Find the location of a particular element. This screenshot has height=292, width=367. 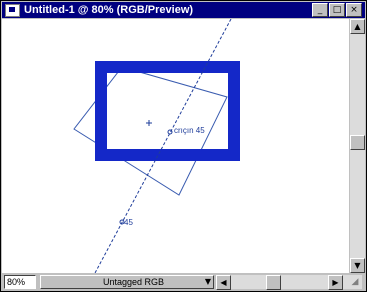

zoom-level-field: 80% is located at coordinates (20, 282).